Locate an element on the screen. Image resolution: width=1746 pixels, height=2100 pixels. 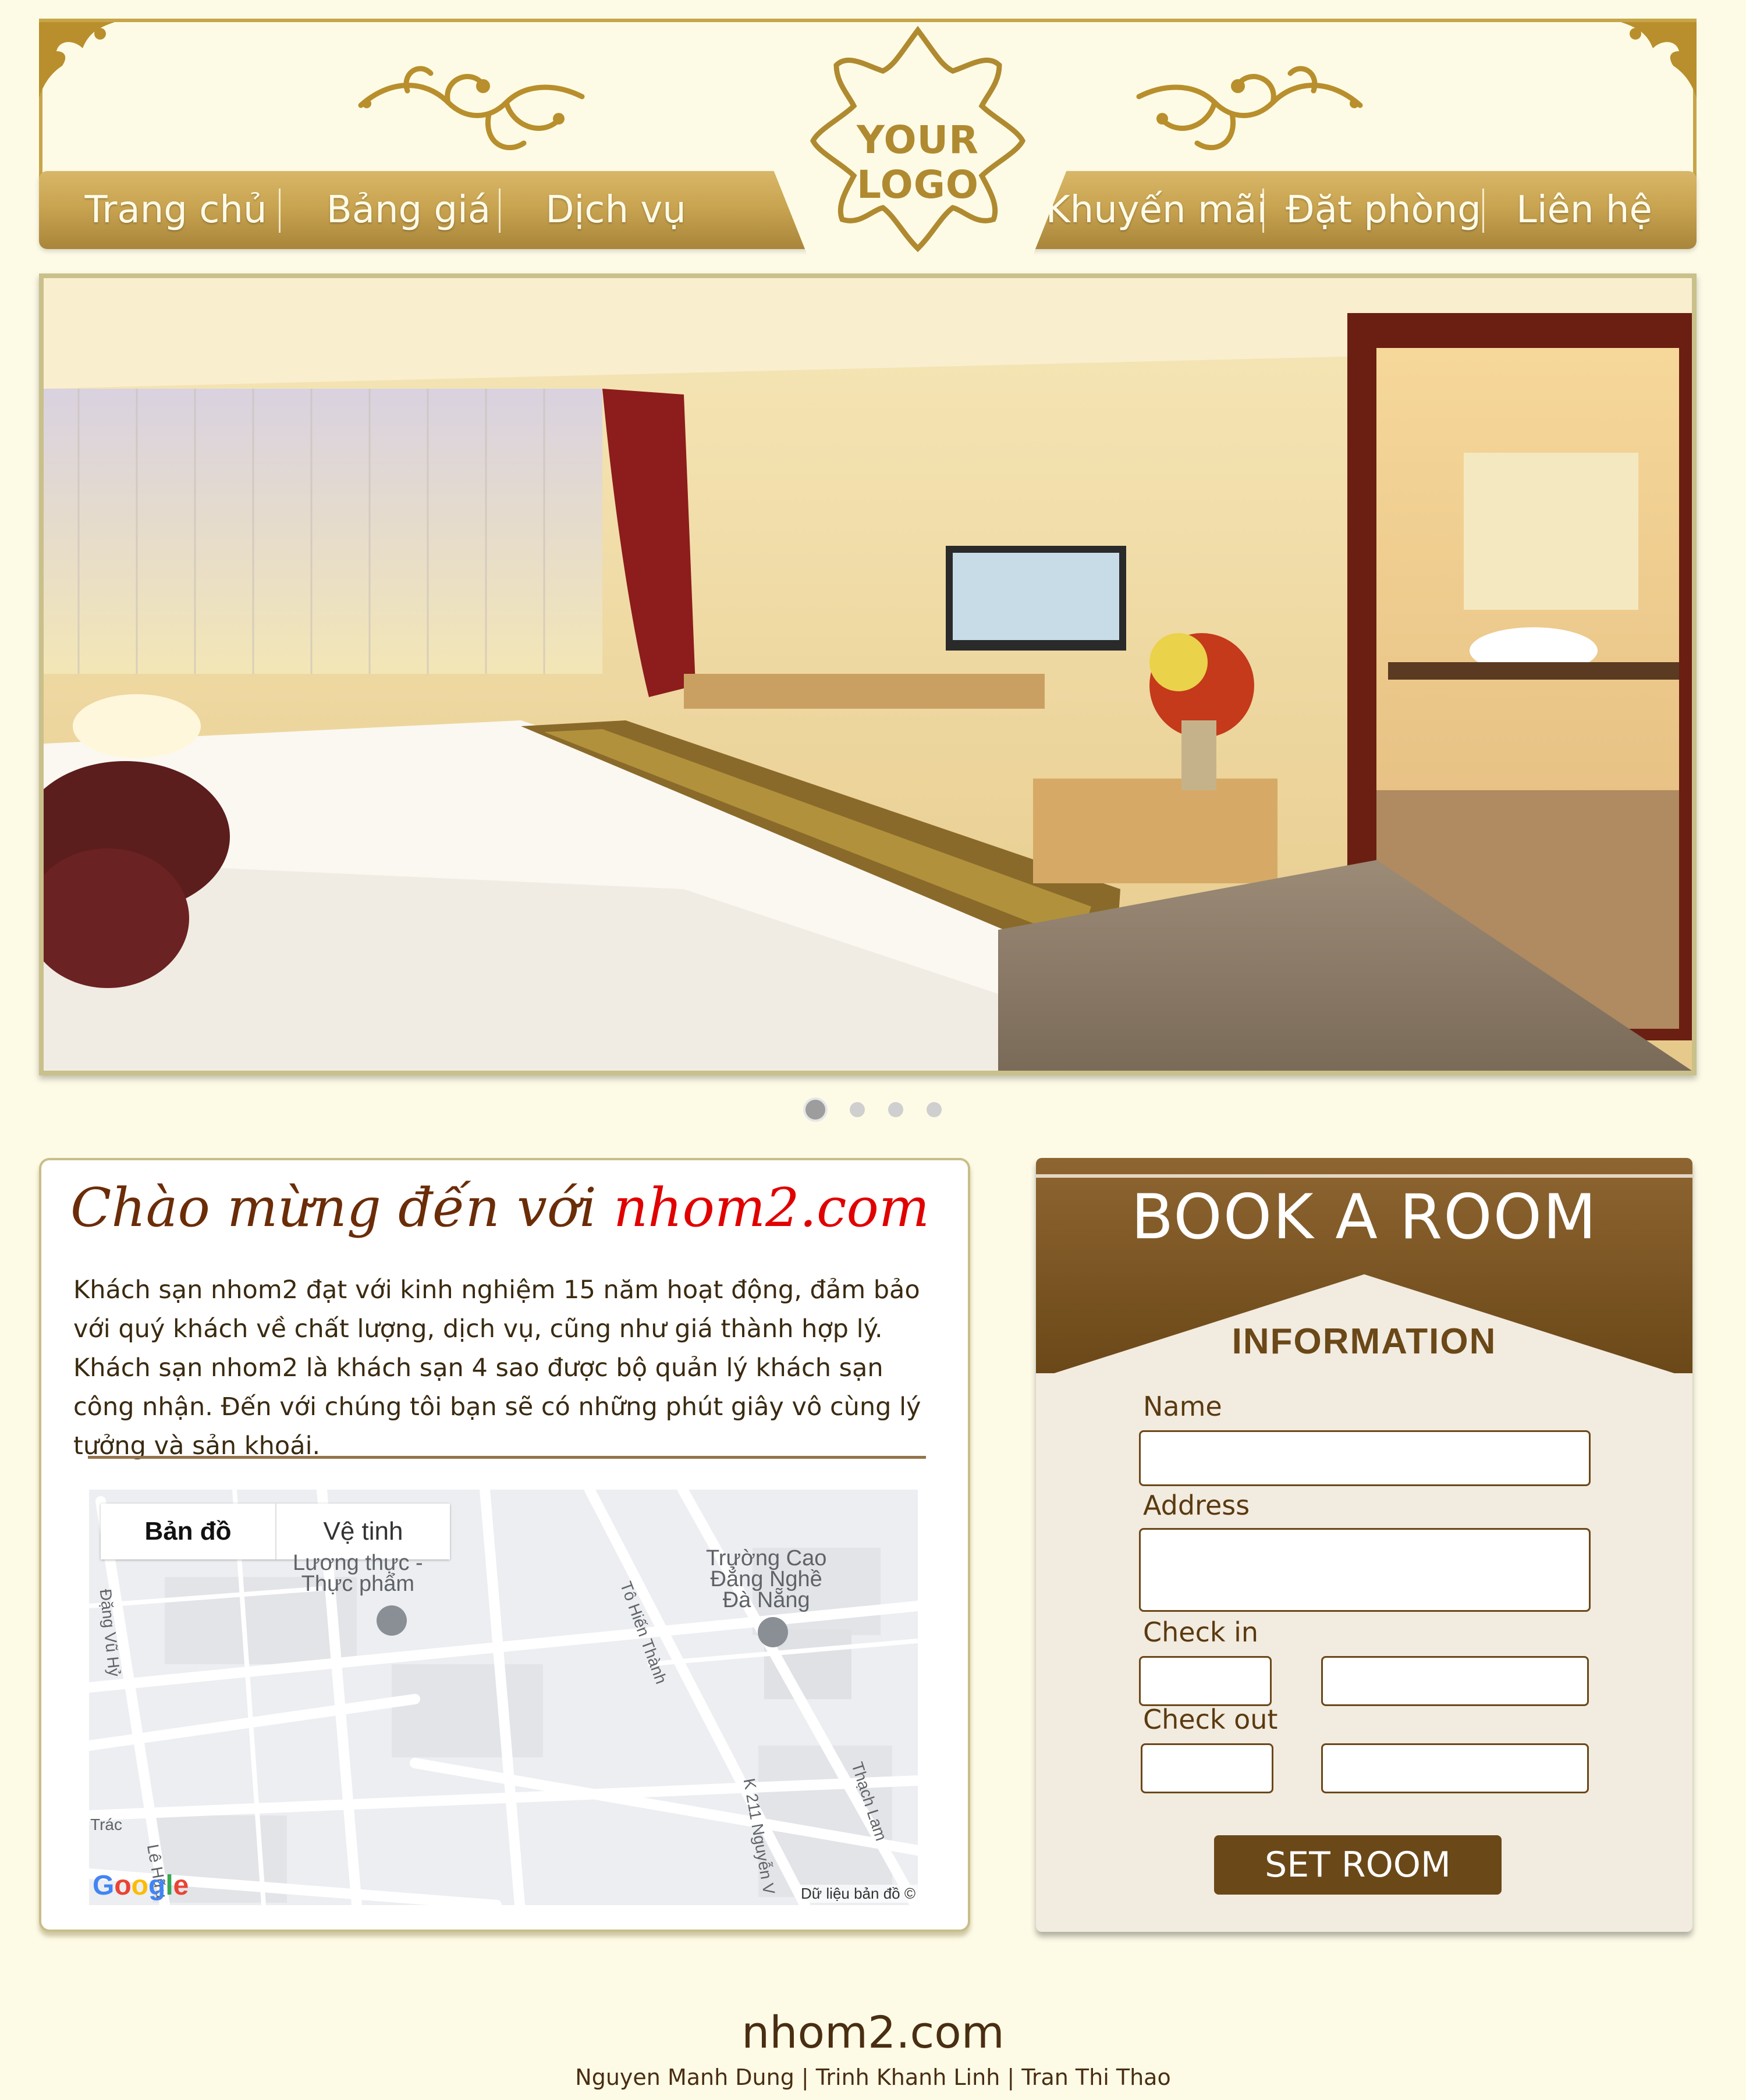
map-poi-label: Trường Cao Đẳng Nghề Đà Nẵng is located at coordinates (766, 1579).